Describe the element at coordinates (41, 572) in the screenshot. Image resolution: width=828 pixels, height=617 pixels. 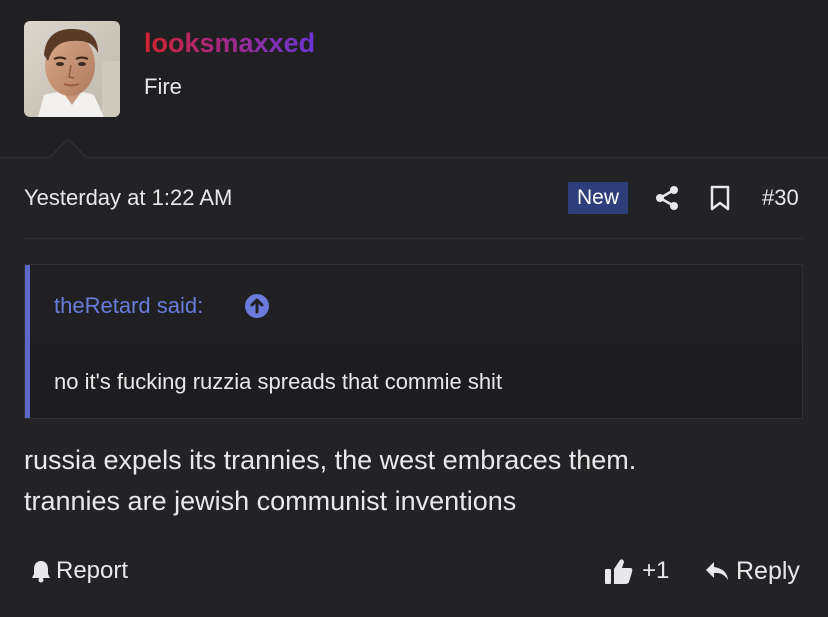
I see `bell-icon` at that location.